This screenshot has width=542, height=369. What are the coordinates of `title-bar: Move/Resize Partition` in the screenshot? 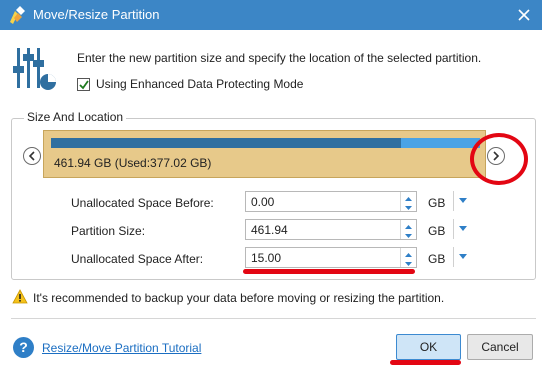 It's located at (271, 15).